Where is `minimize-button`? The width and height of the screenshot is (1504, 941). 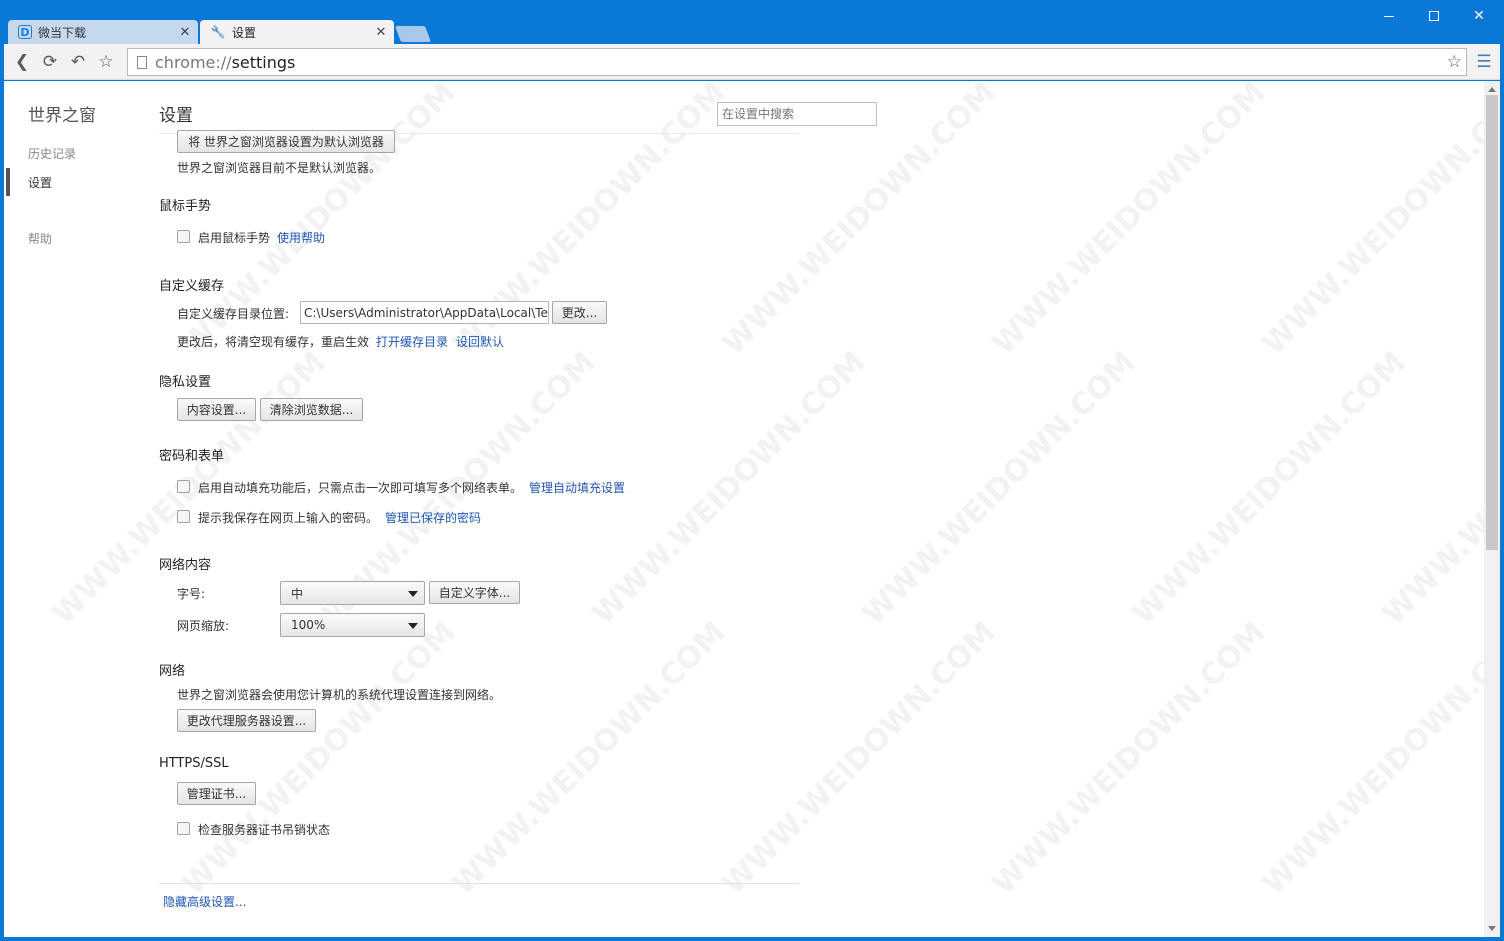 minimize-button is located at coordinates (1389, 16).